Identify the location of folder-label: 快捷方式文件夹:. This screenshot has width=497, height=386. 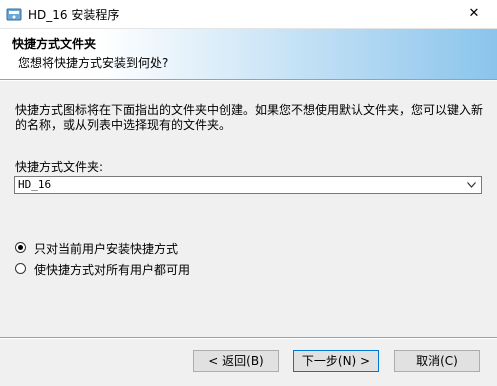
(59, 167).